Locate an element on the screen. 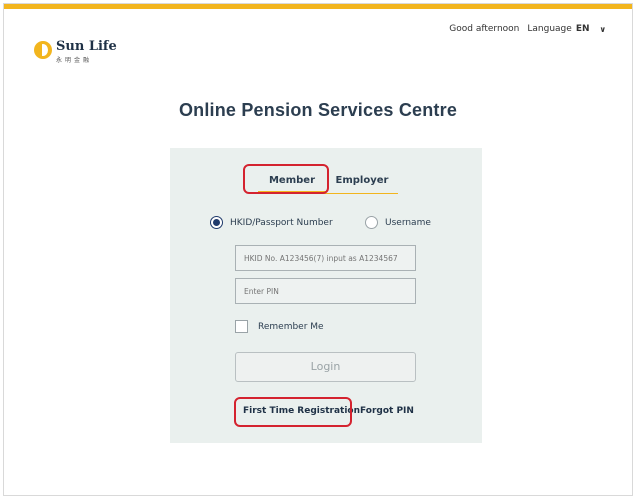 This screenshot has width=639, height=499. greeting-text: Good afternoon is located at coordinates (484, 29).